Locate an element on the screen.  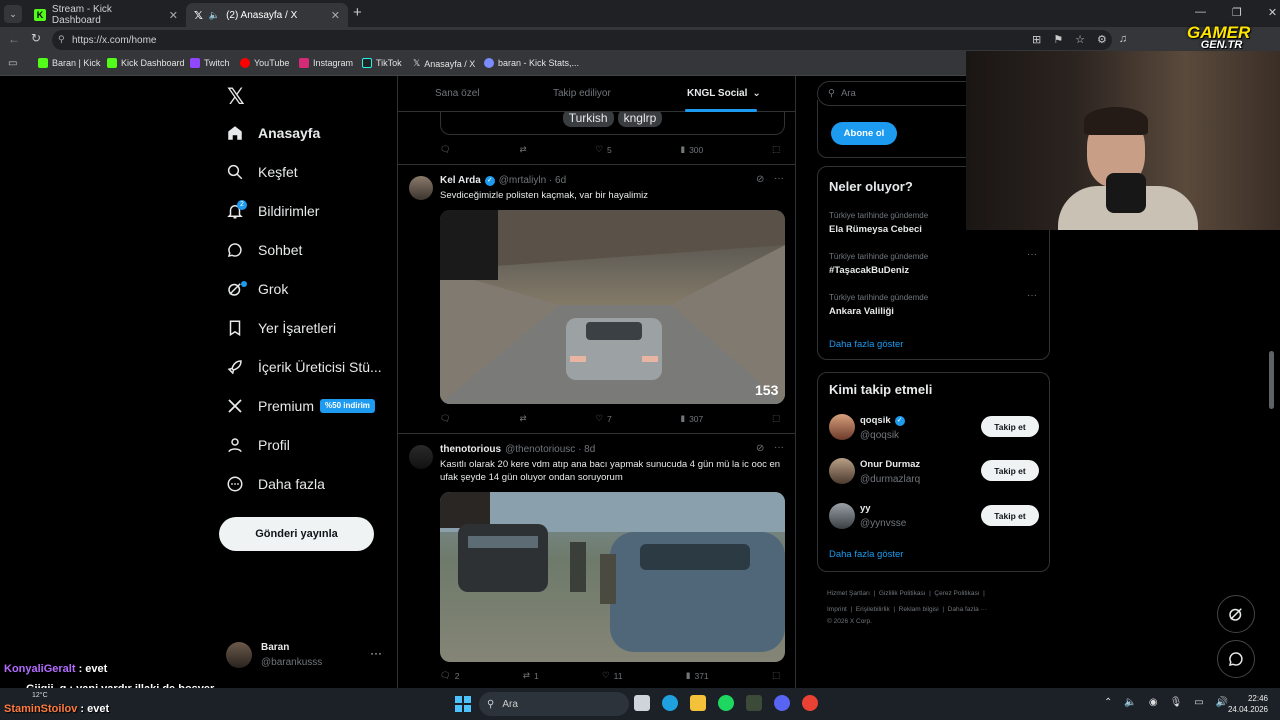
translate-icon: ⚑ is located at coordinates (1058, 39).